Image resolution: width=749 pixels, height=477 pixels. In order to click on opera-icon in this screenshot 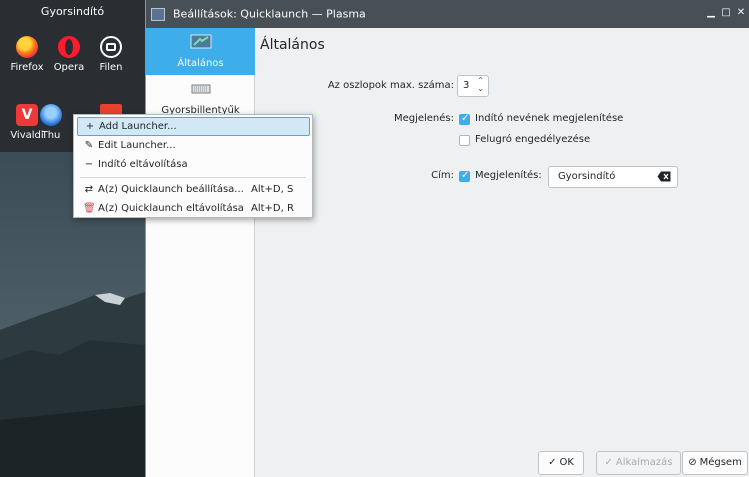, I will do `click(69, 47)`.